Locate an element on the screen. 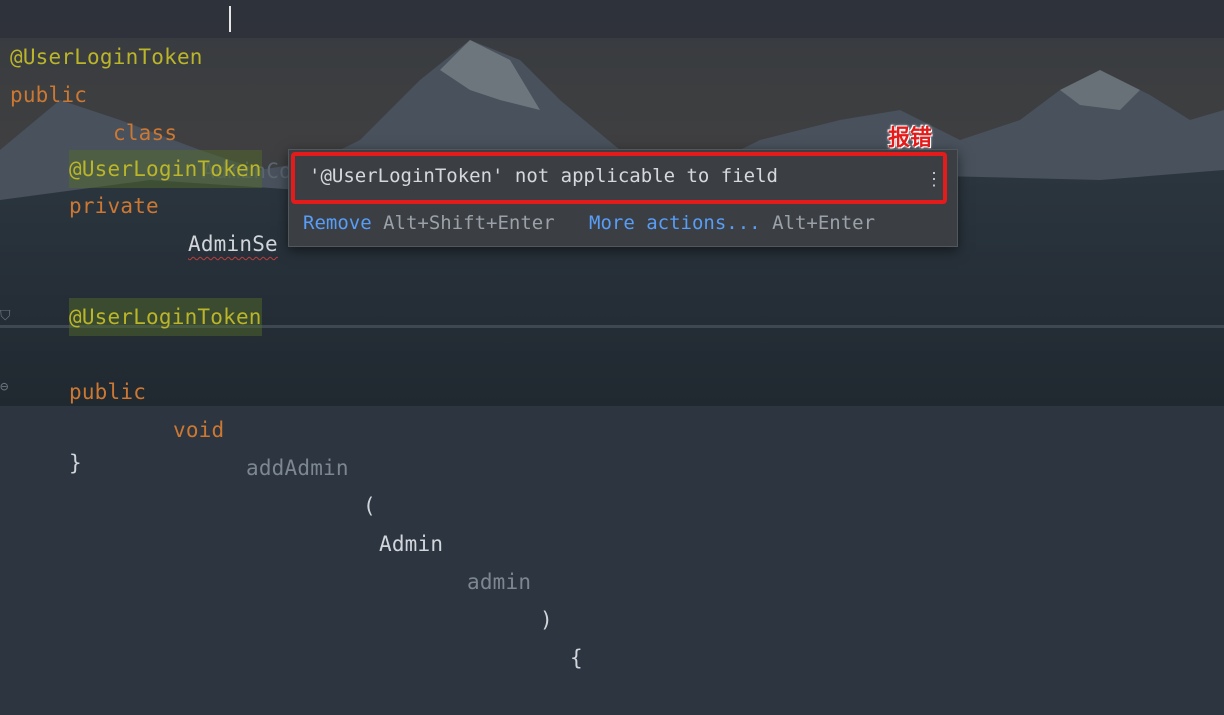 Image resolution: width=1224 pixels, height=715 pixels. close-paren: ) is located at coordinates (546, 620).